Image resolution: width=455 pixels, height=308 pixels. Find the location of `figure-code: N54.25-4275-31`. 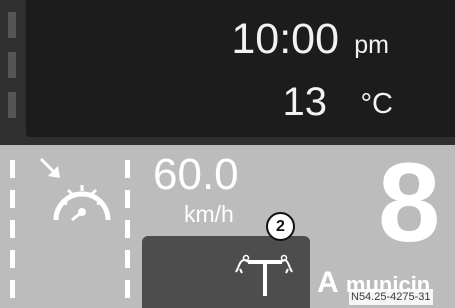

figure-code: N54.25-4275-31 is located at coordinates (391, 297).